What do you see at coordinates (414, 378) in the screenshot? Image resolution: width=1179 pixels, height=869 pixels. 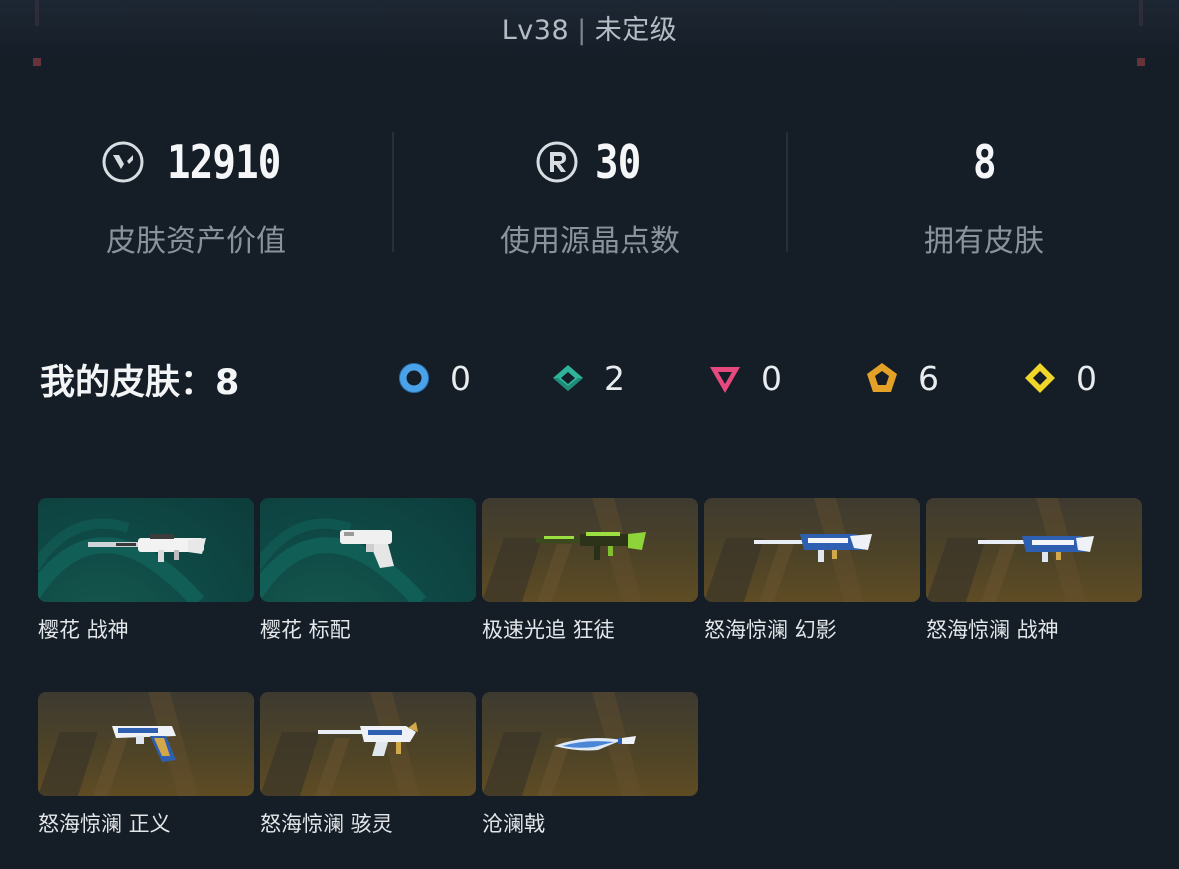 I see `select-tier-icon` at bounding box center [414, 378].